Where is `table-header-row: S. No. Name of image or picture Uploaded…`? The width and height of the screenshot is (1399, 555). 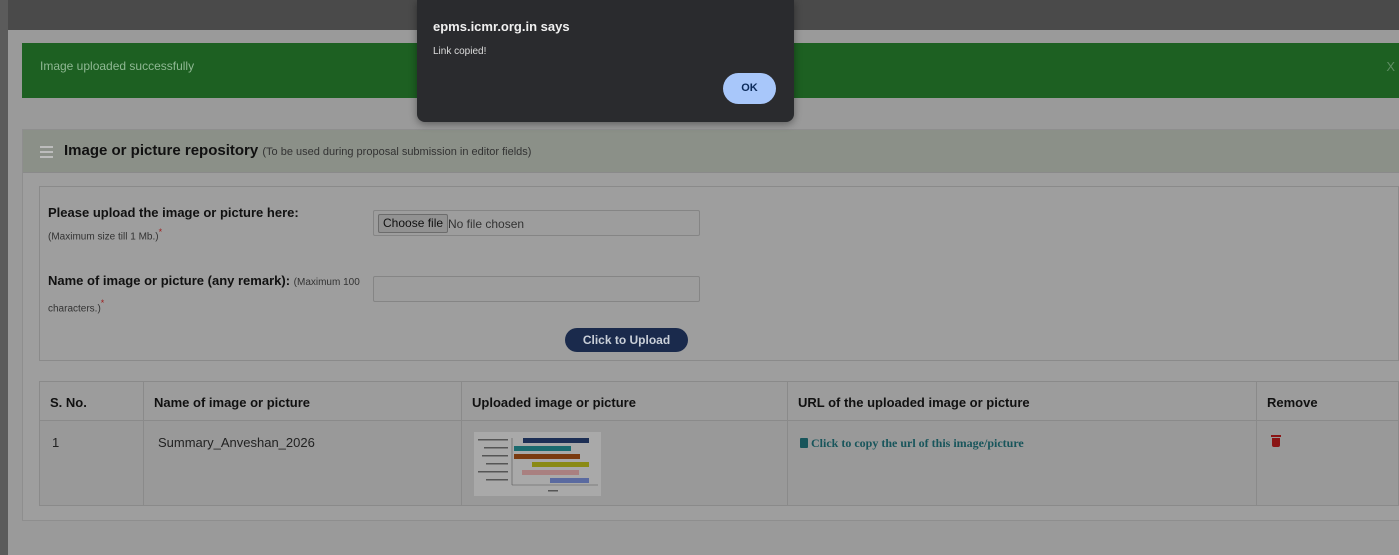
table-header-row: S. No. Name of image or picture Uploaded… is located at coordinates (719, 401).